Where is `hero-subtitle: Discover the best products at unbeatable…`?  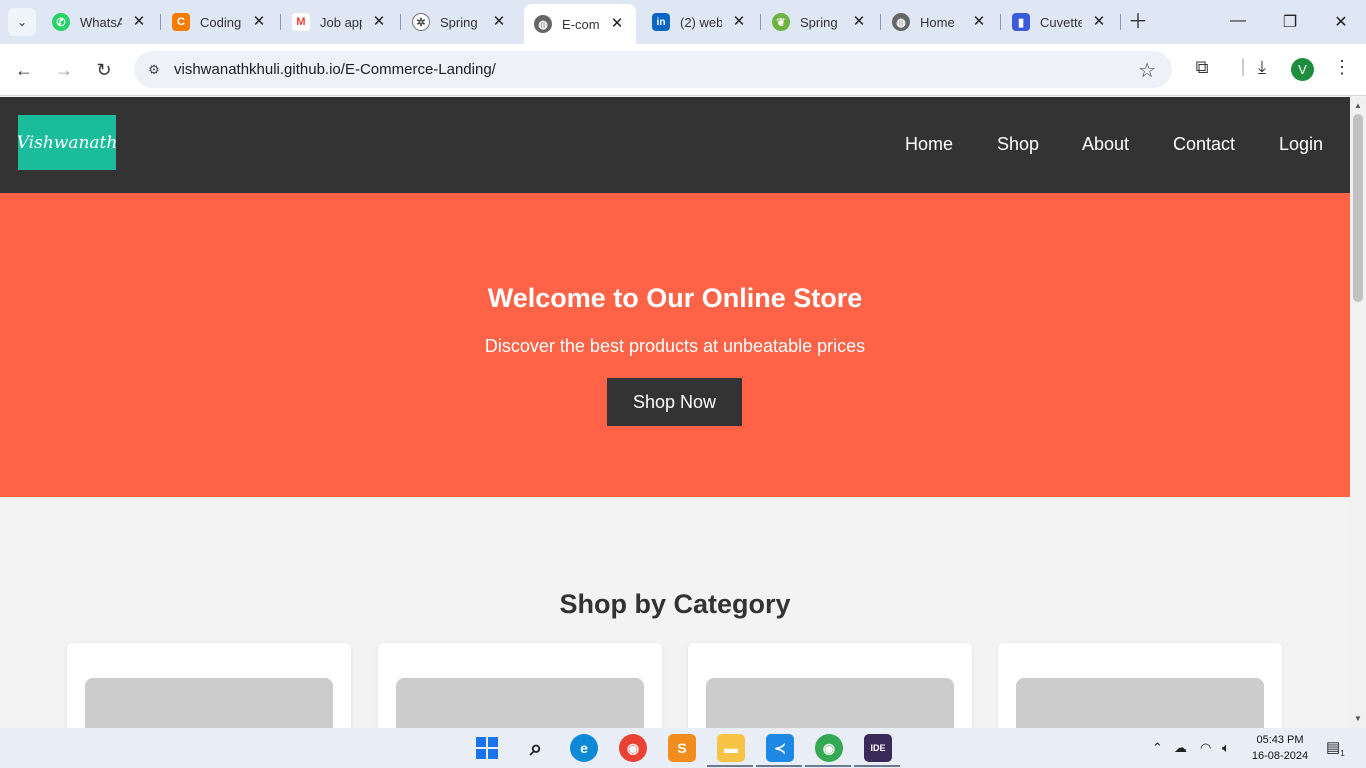 hero-subtitle: Discover the best products at unbeatable… is located at coordinates (675, 346).